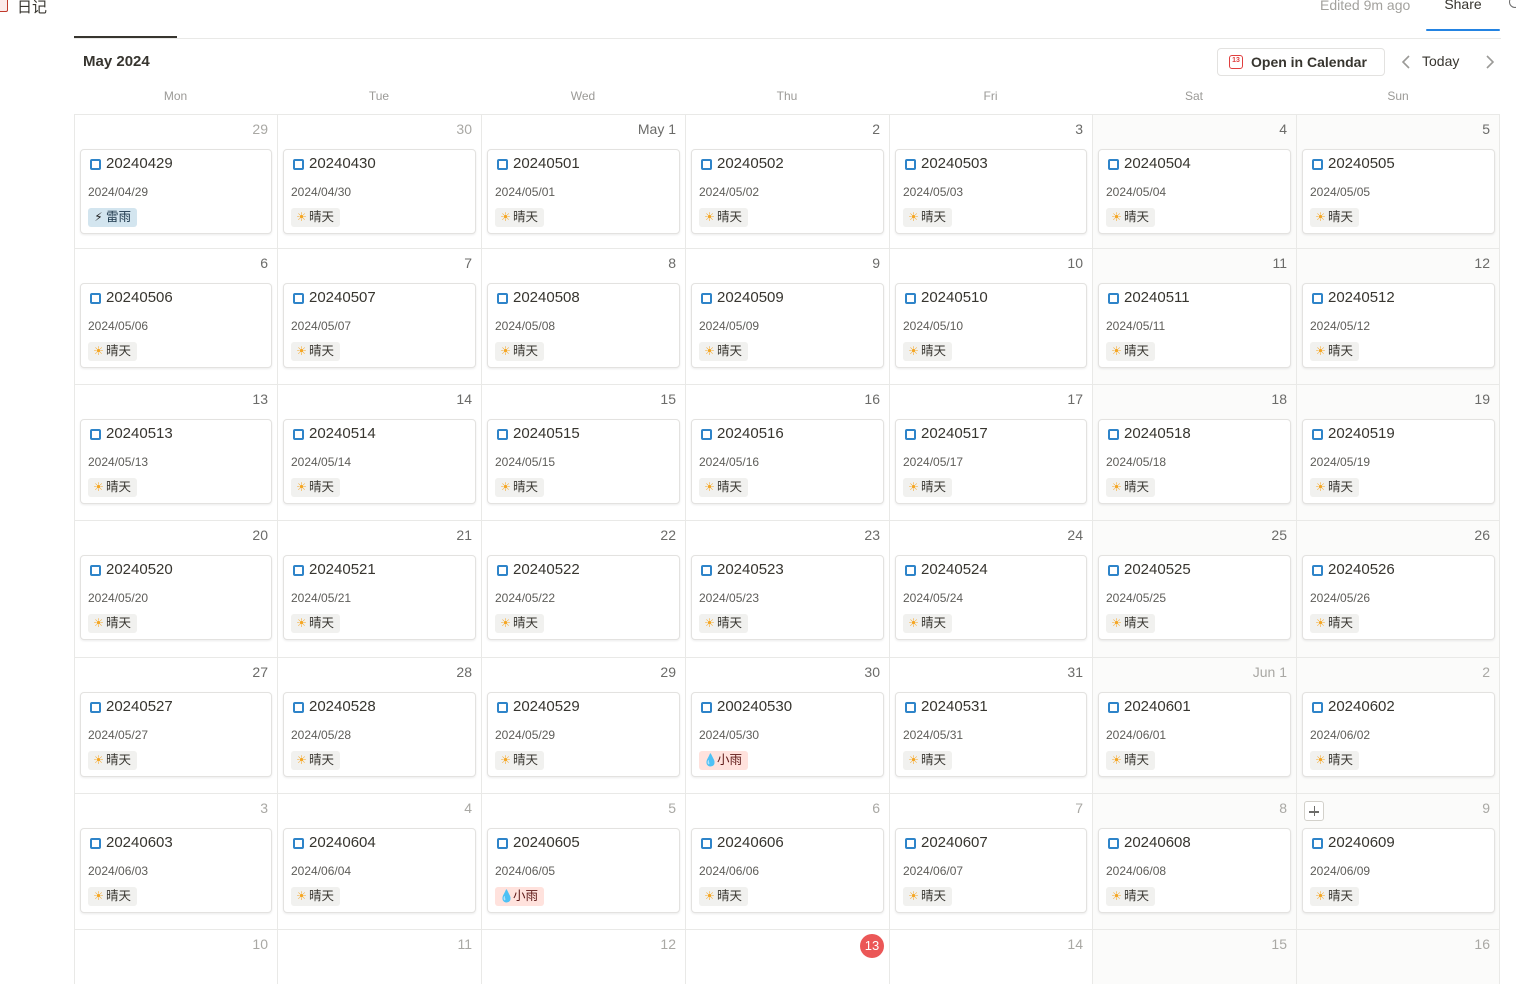  Describe the element at coordinates (787, 597) in the screenshot. I see `diary-entry-card: 20240523 2024/05/23 ☀ 晴天` at that location.